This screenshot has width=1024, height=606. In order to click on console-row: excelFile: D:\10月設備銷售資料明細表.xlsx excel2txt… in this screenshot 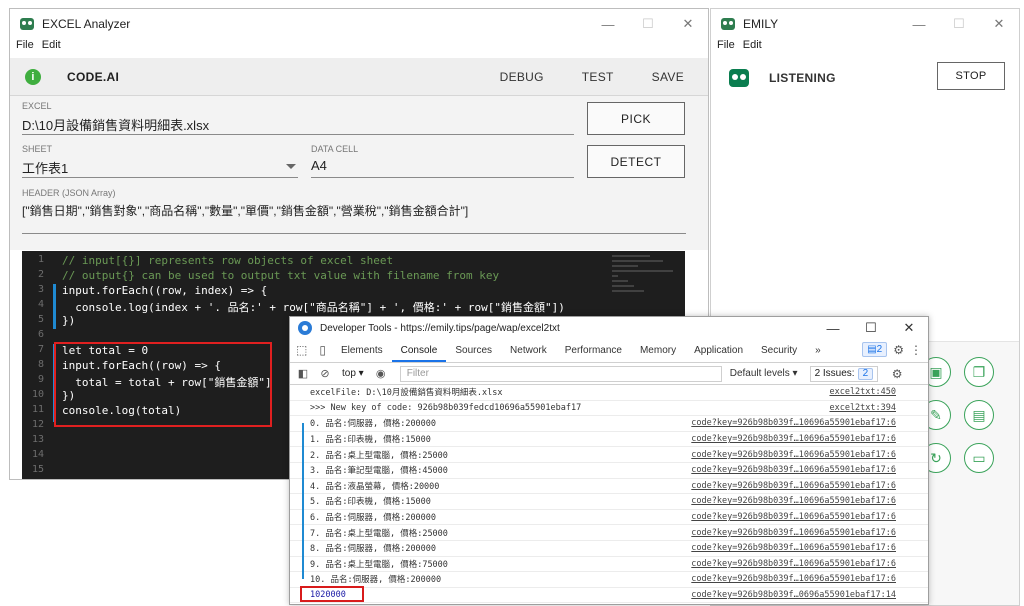, I will do `click(609, 393)`.